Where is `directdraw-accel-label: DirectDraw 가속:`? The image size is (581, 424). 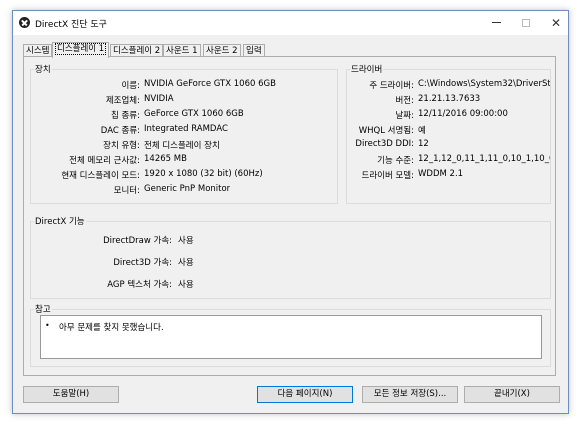 directdraw-accel-label: DirectDraw 가속: is located at coordinates (137, 241).